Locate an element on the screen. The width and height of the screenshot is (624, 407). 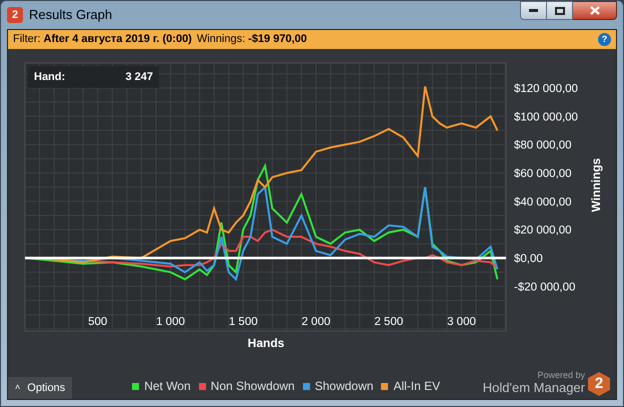
minimize-button is located at coordinates (533, 10).